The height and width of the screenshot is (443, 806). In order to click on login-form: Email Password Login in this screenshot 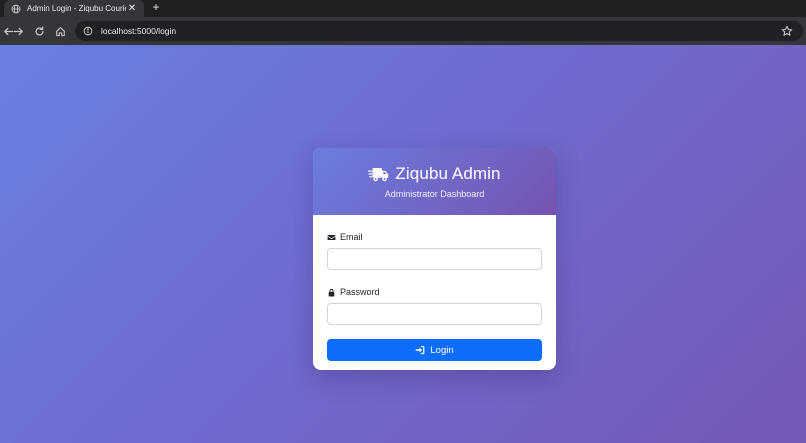, I will do `click(434, 288)`.